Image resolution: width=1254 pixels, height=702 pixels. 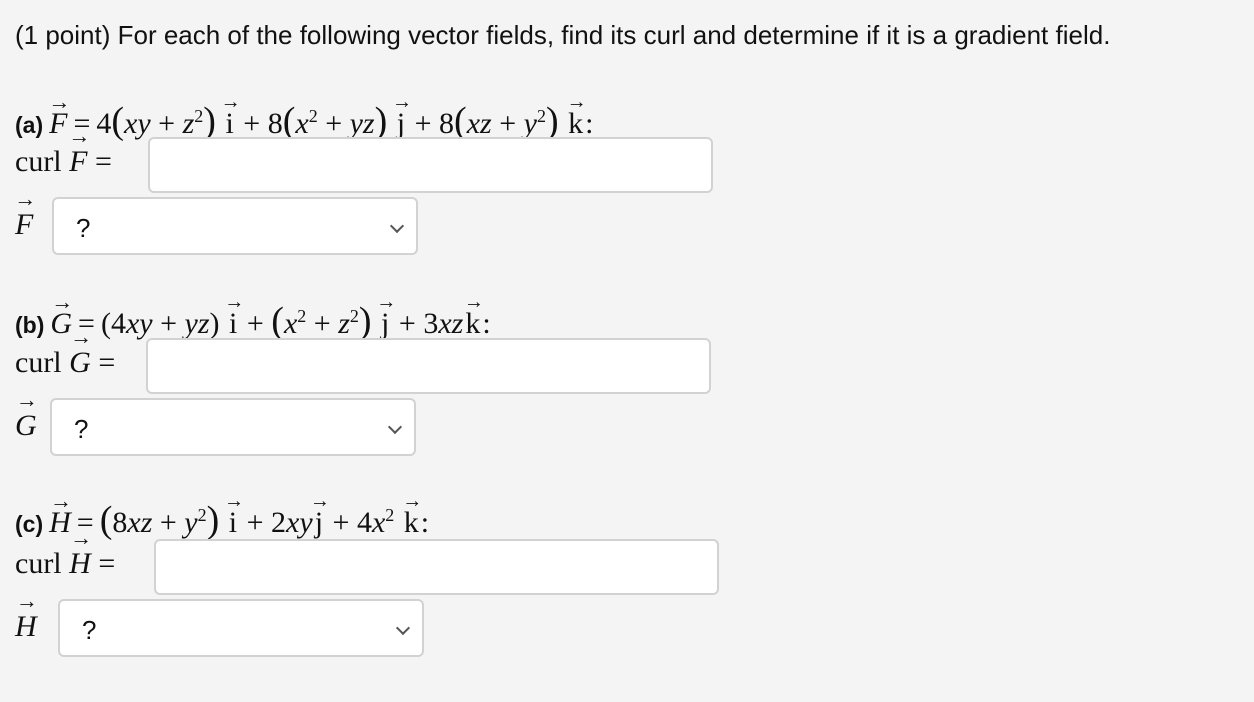 What do you see at coordinates (60, 523) in the screenshot?
I see `field-h-symbol: H` at bounding box center [60, 523].